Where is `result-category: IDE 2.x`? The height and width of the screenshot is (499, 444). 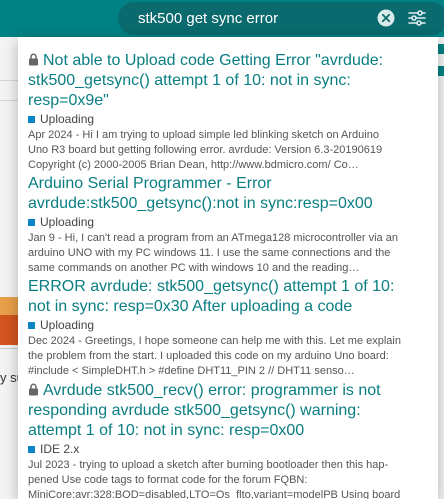
result-category: IDE 2.x is located at coordinates (229, 449).